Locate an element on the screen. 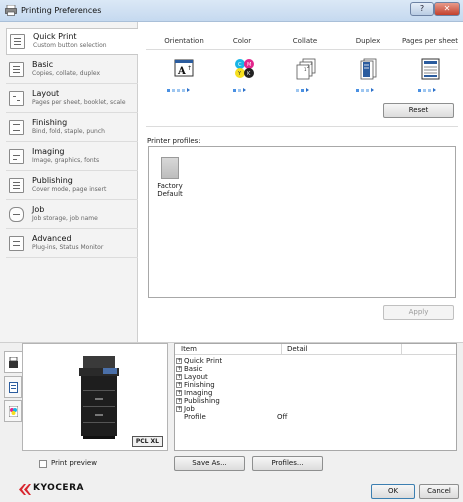  cmyk-icon: C M Y K is located at coordinates (244, 68).